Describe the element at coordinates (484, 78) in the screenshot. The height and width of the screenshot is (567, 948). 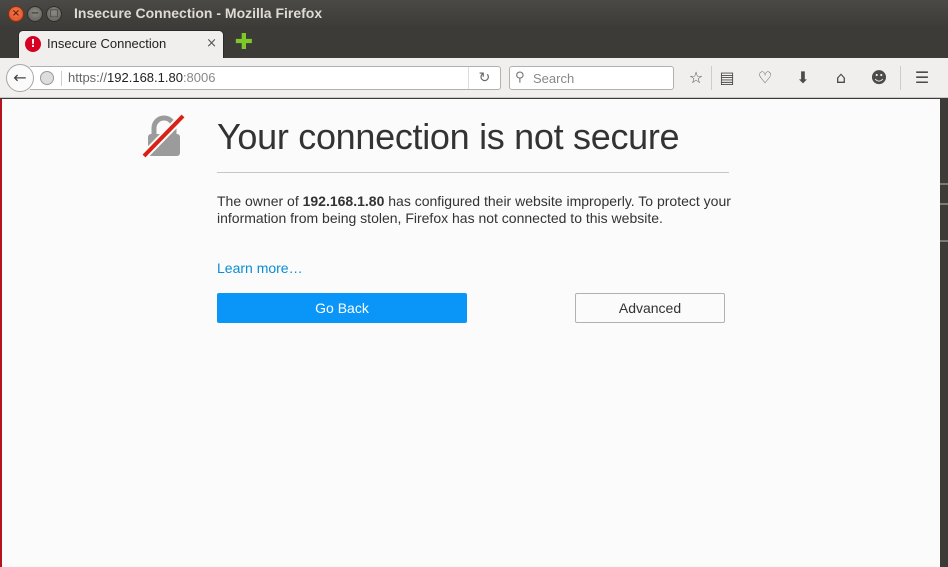
I see `reload-icon: ↻` at that location.